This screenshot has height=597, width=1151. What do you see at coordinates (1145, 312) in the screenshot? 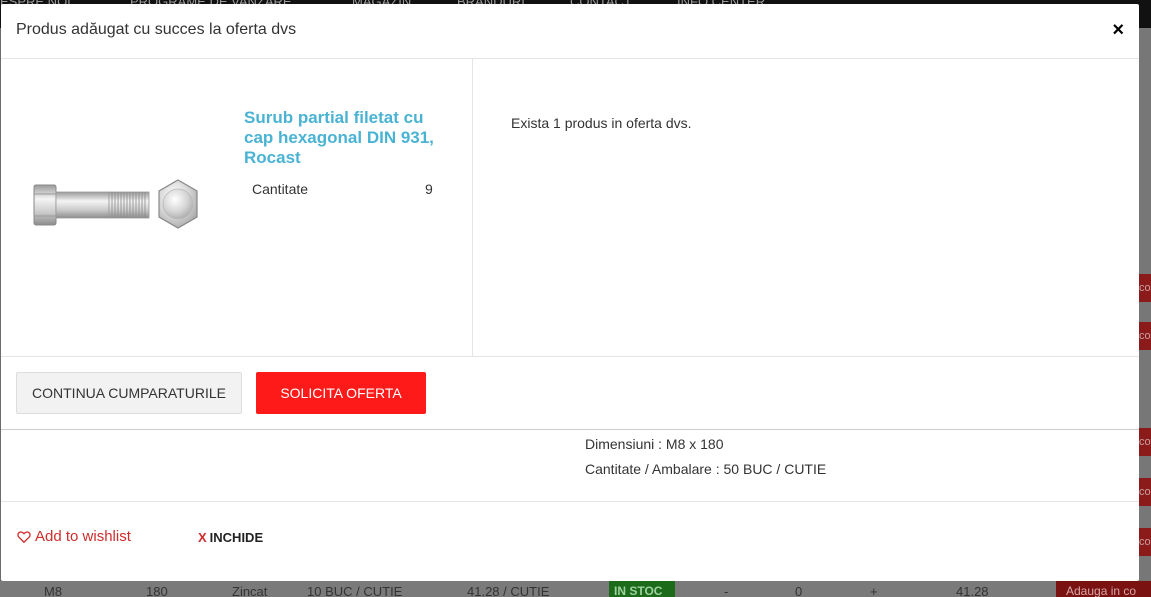
I see `background-right-edge` at bounding box center [1145, 312].